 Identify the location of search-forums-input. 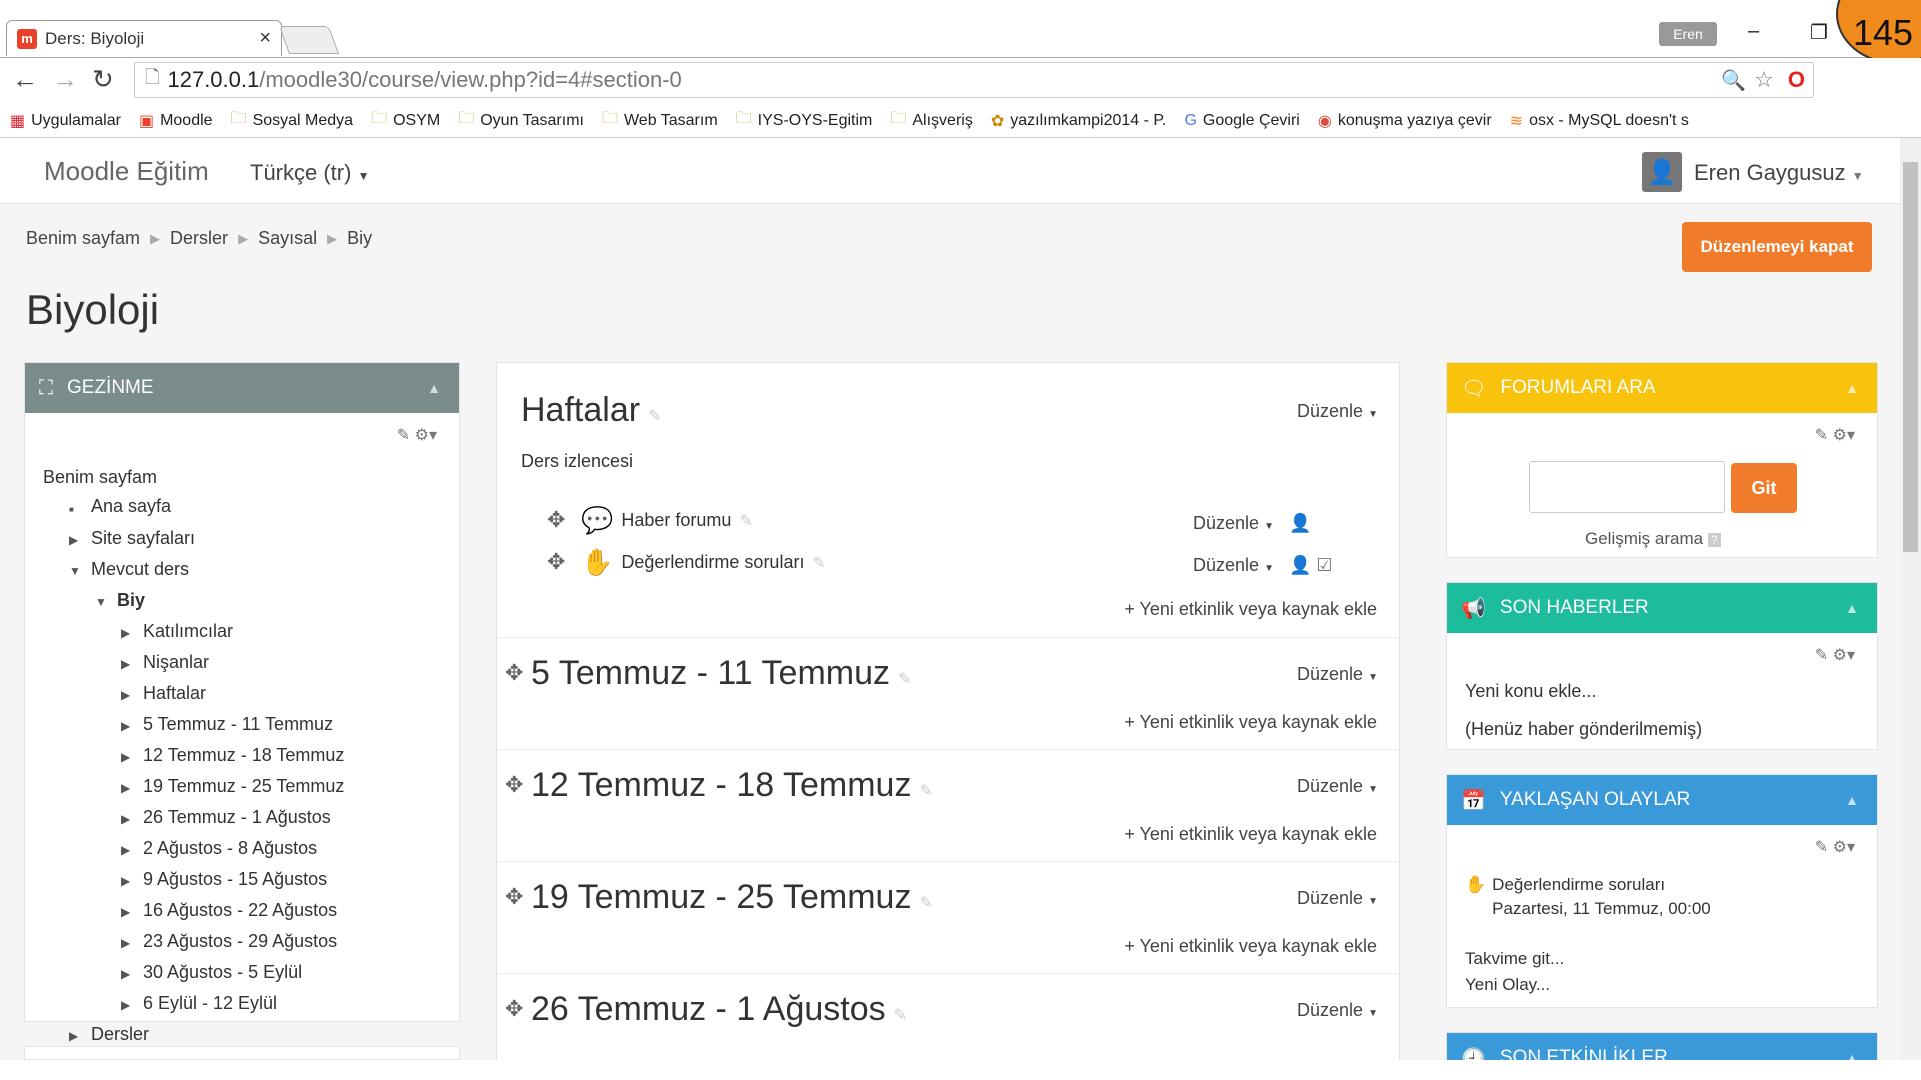
(1627, 487).